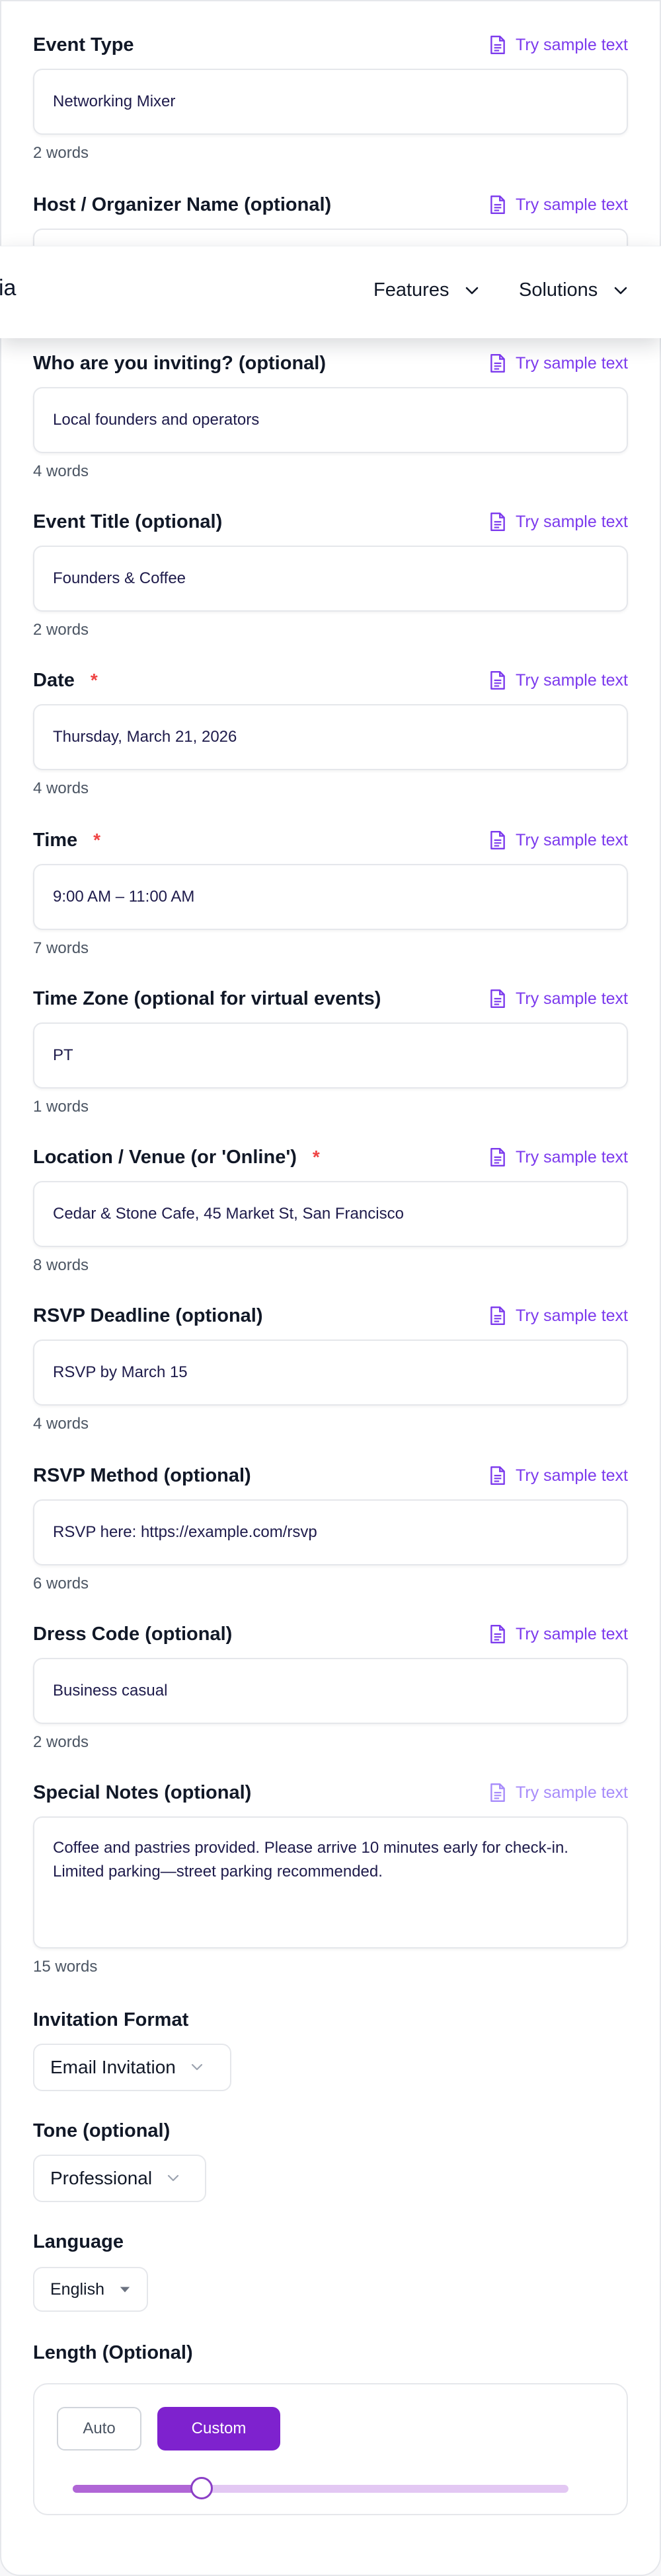 This screenshot has height=2576, width=661. I want to click on word-count: 1 words, so click(61, 1107).